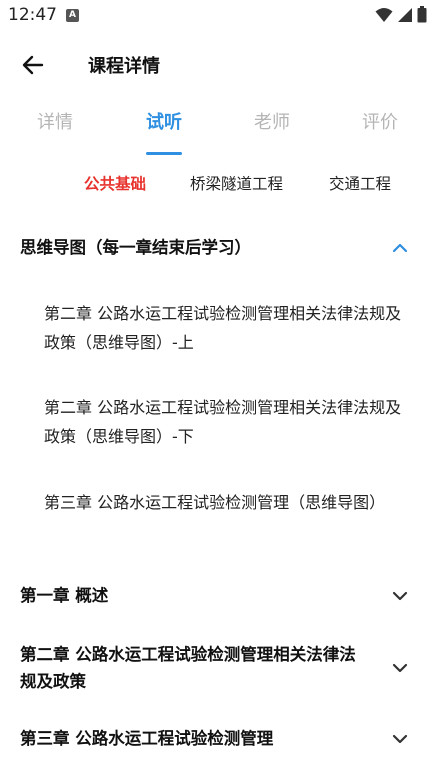  Describe the element at coordinates (135, 247) in the screenshot. I see `section-title: 思维导图（每一章结束后学习）` at that location.